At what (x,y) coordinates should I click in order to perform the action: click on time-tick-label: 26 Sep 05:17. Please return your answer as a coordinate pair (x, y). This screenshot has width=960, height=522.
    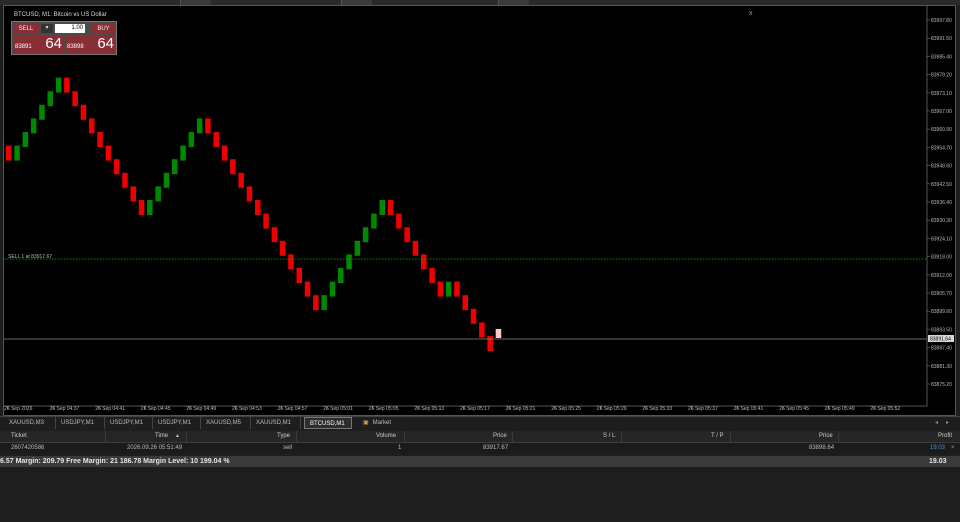
    Looking at the image, I should click on (475, 409).